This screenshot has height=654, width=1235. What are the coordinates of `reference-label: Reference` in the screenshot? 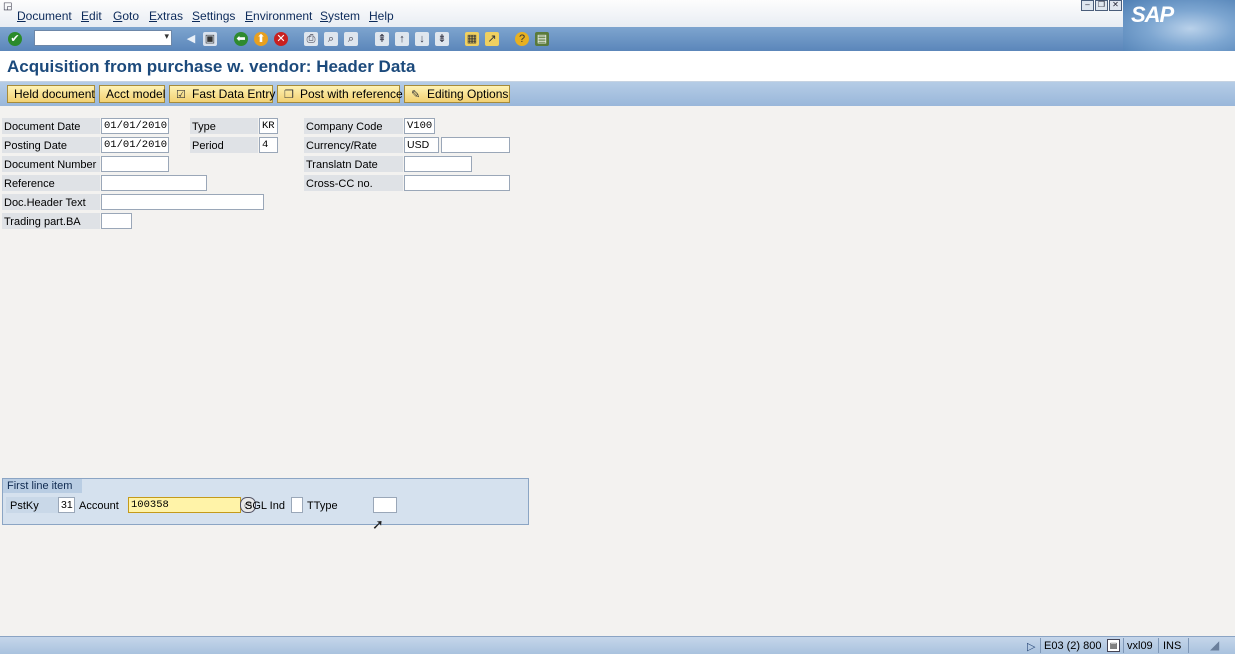 It's located at (29, 184).